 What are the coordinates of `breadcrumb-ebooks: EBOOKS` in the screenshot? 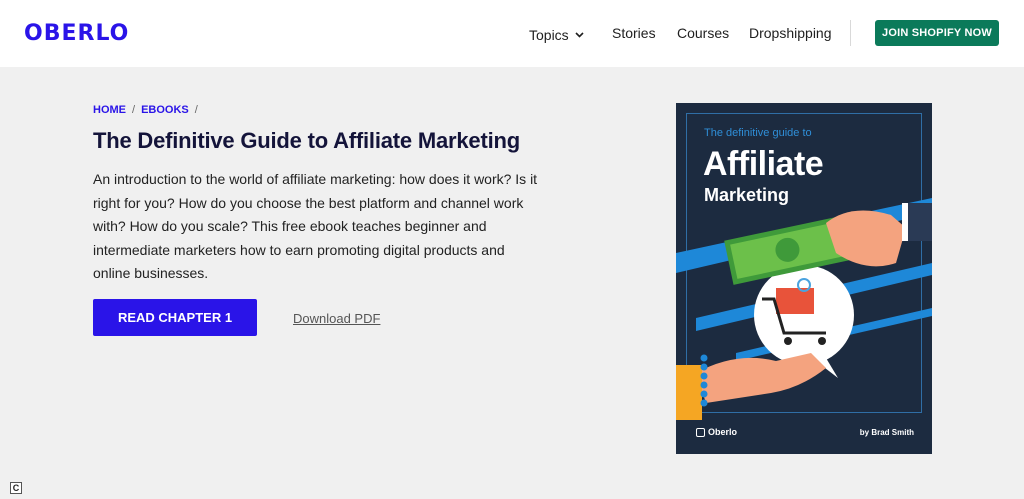 It's located at (165, 110).